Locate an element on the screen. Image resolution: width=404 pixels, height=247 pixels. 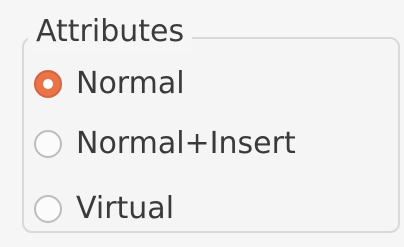
normal-radio-option: Normal is located at coordinates (109, 84).